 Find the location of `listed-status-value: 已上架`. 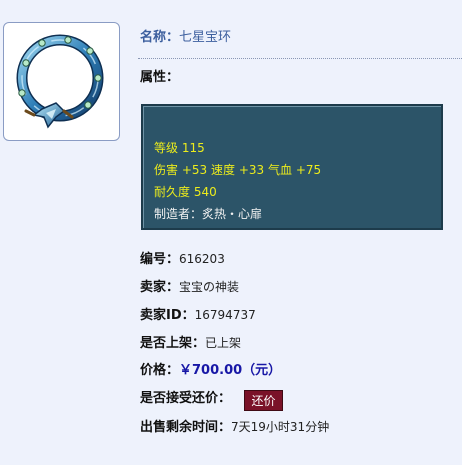

listed-status-value: 已上架 is located at coordinates (223, 343).